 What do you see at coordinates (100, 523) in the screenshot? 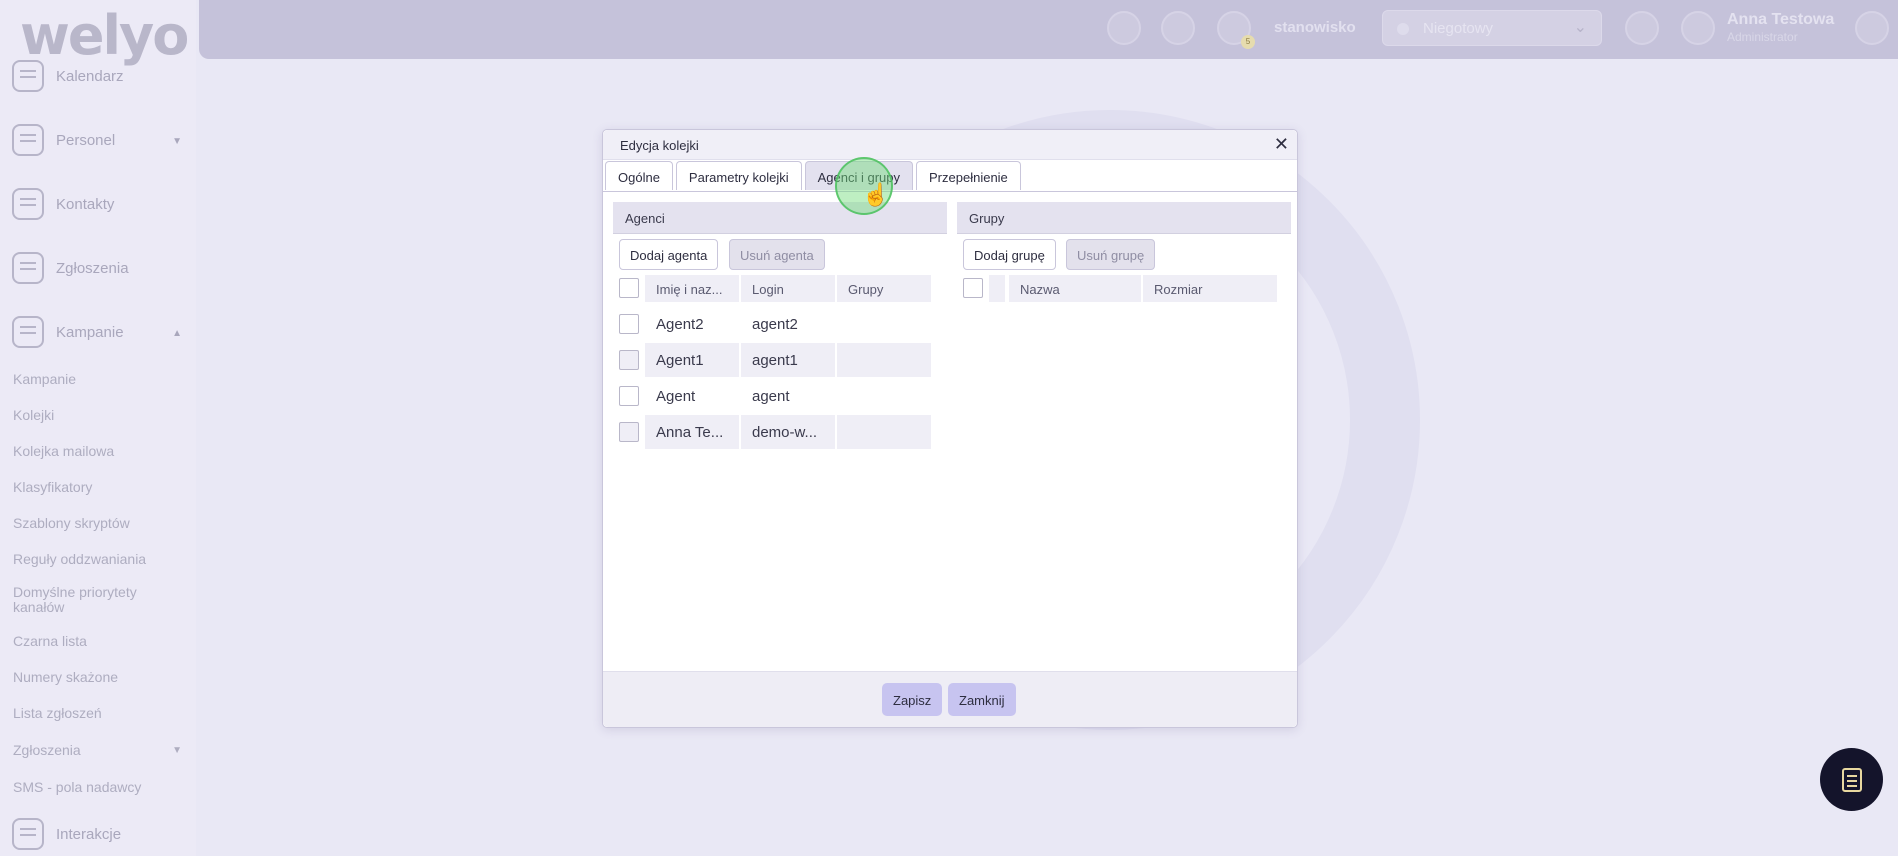
I see `sidebar-sub-szablony: Szablony skryptów` at bounding box center [100, 523].